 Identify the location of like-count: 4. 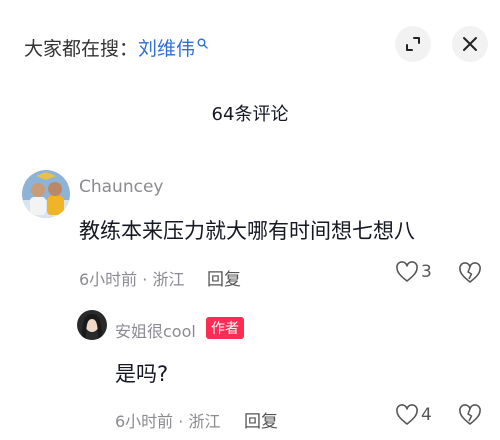
(426, 415).